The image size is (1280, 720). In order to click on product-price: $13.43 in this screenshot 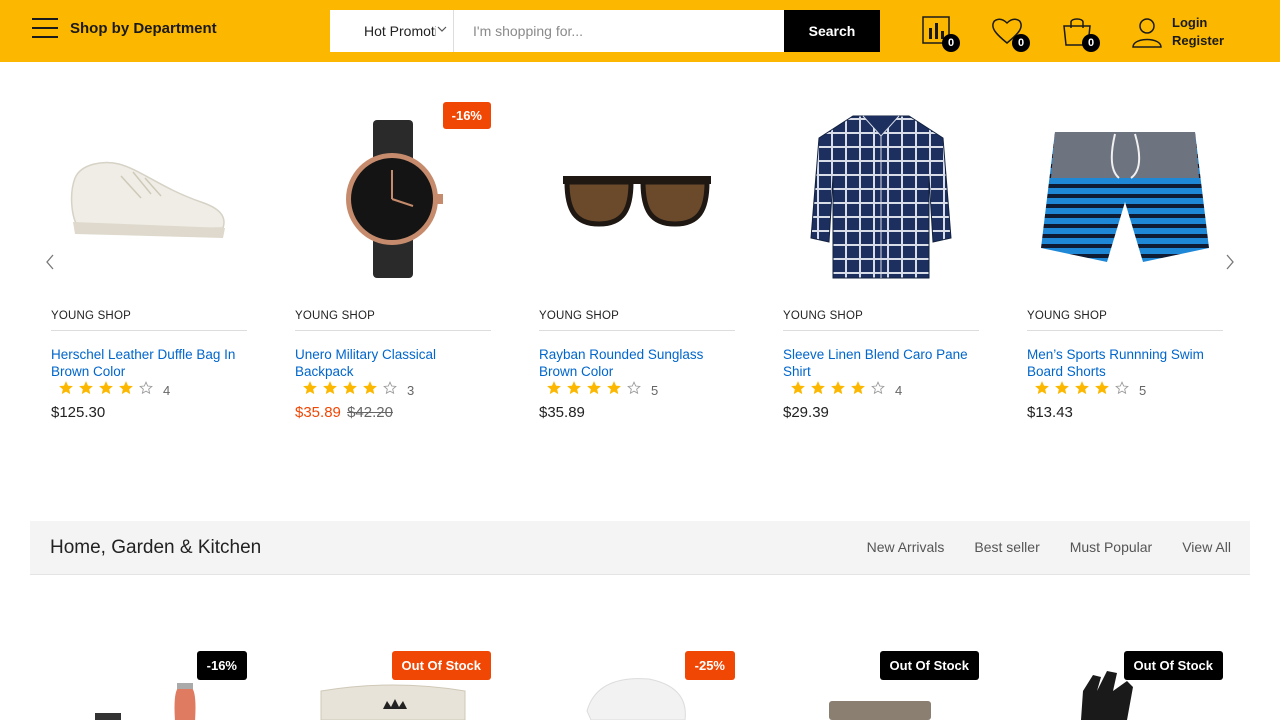, I will do `click(1125, 412)`.